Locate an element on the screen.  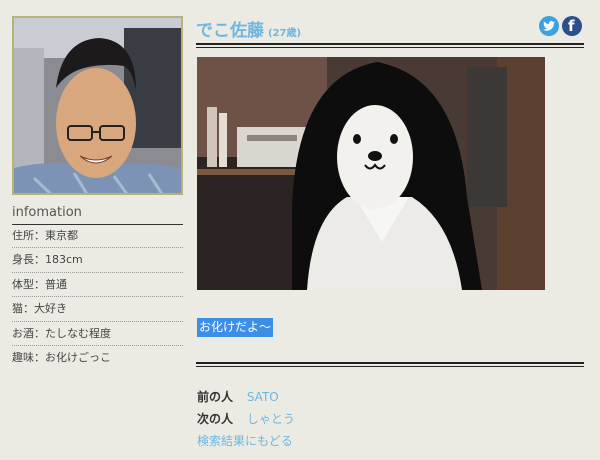
post-caption: お化けだよ〜 is located at coordinates (235, 327).